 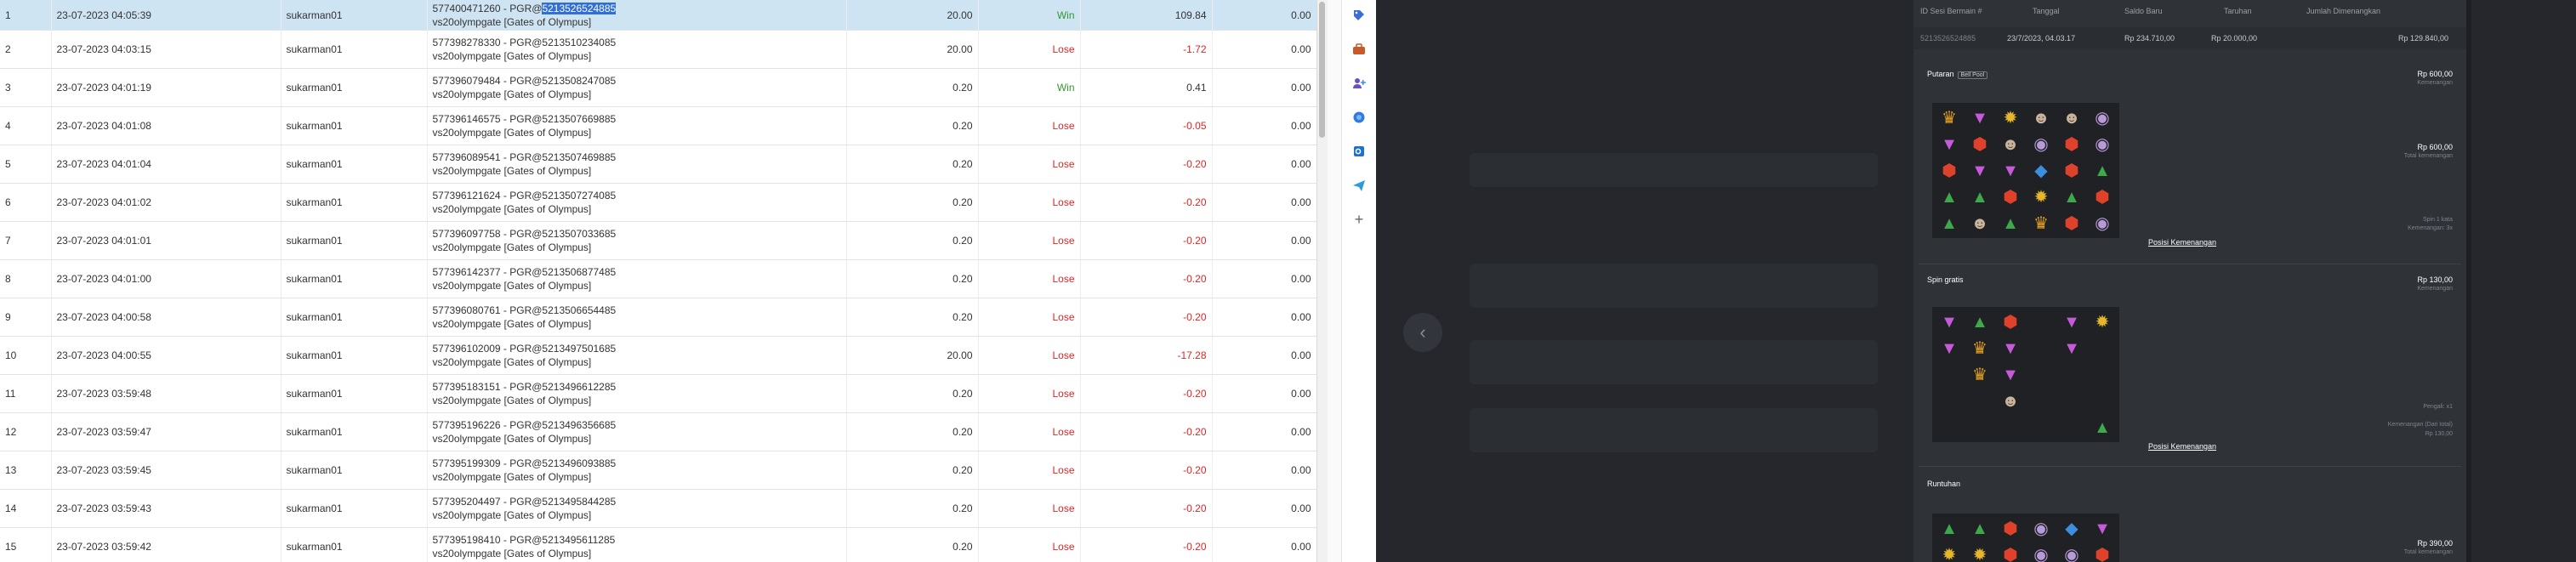 What do you see at coordinates (2102, 322) in the screenshot?
I see `gold-gem-icon: ✹` at bounding box center [2102, 322].